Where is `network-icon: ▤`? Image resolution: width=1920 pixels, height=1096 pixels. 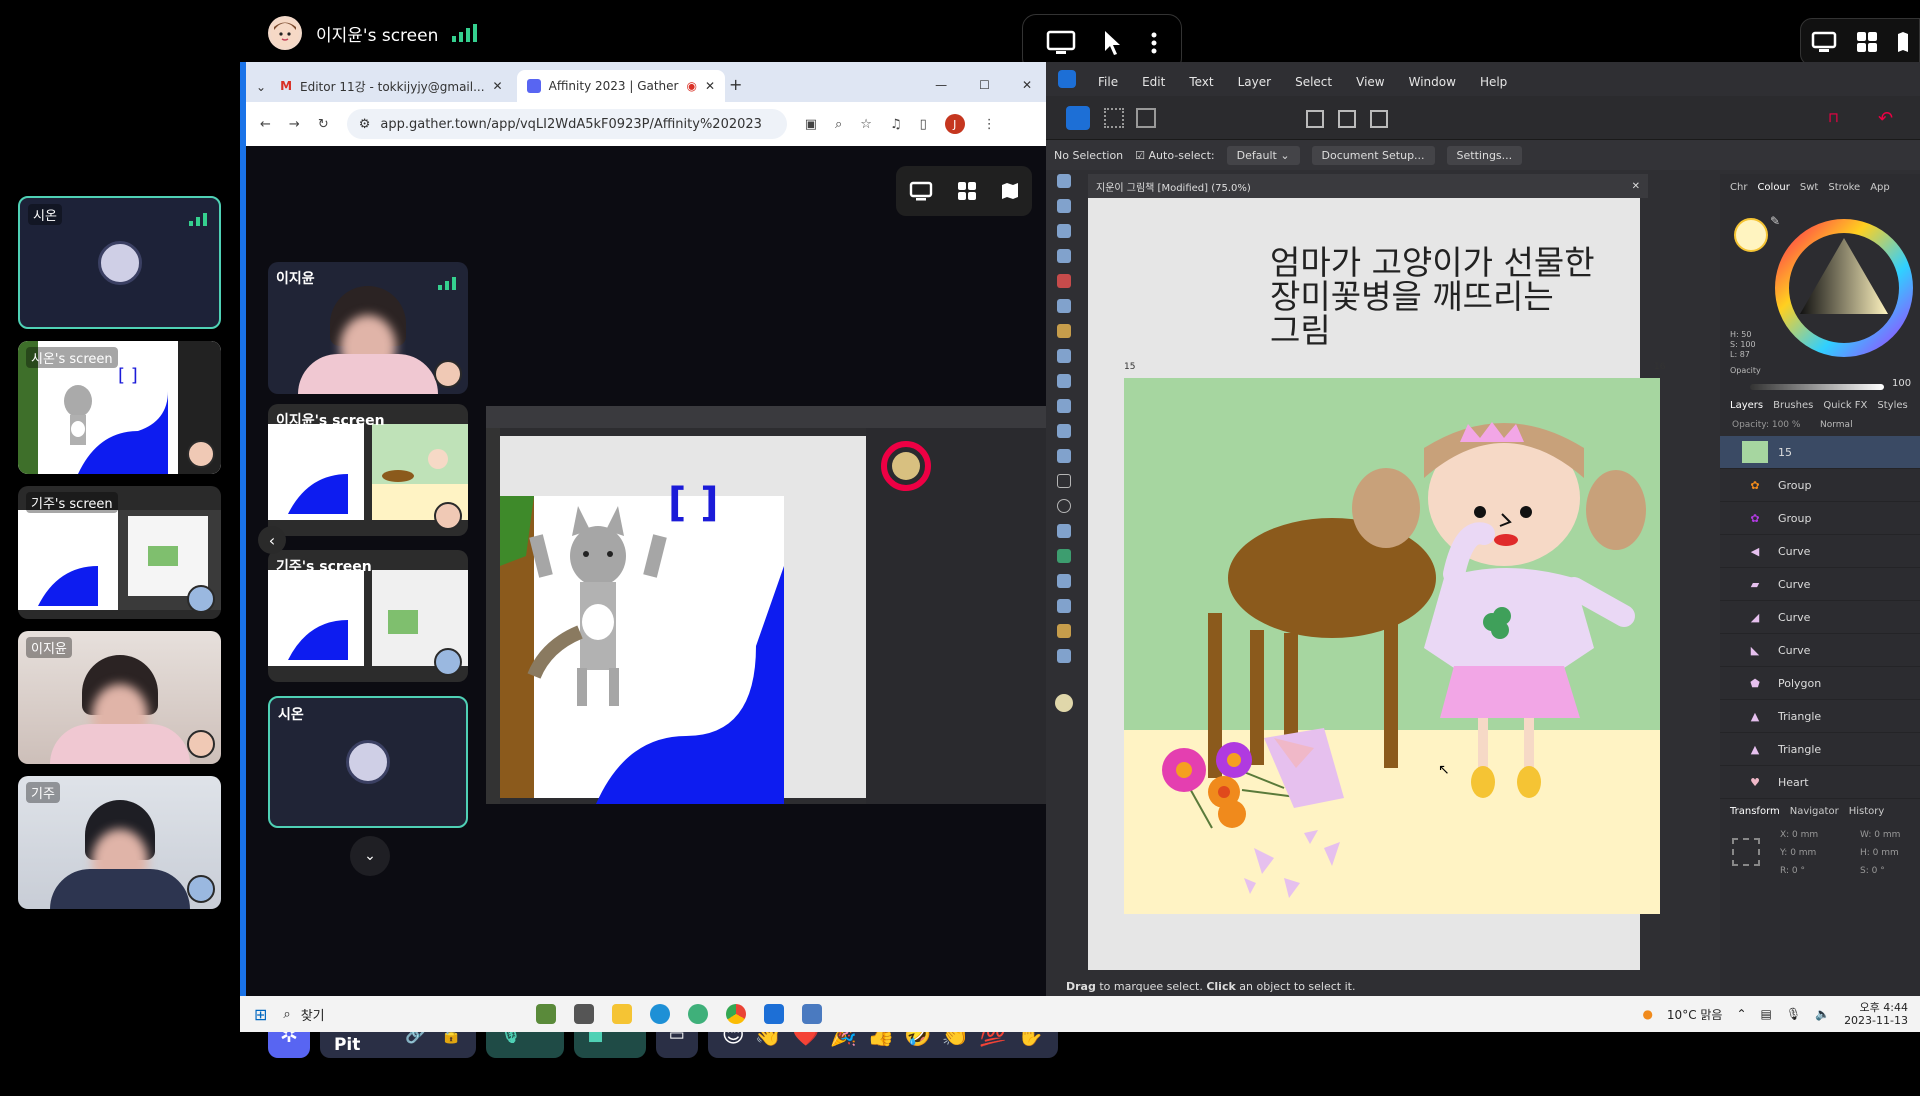
network-icon: ▤ is located at coordinates (1766, 1014).